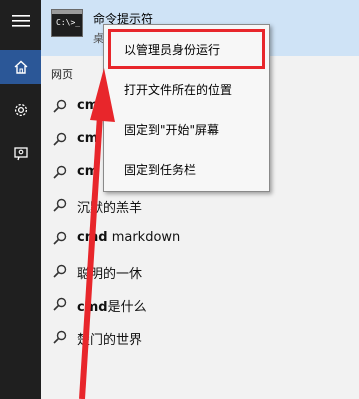  What do you see at coordinates (20, 154) in the screenshot?
I see `feedback-person-icon` at bounding box center [20, 154].